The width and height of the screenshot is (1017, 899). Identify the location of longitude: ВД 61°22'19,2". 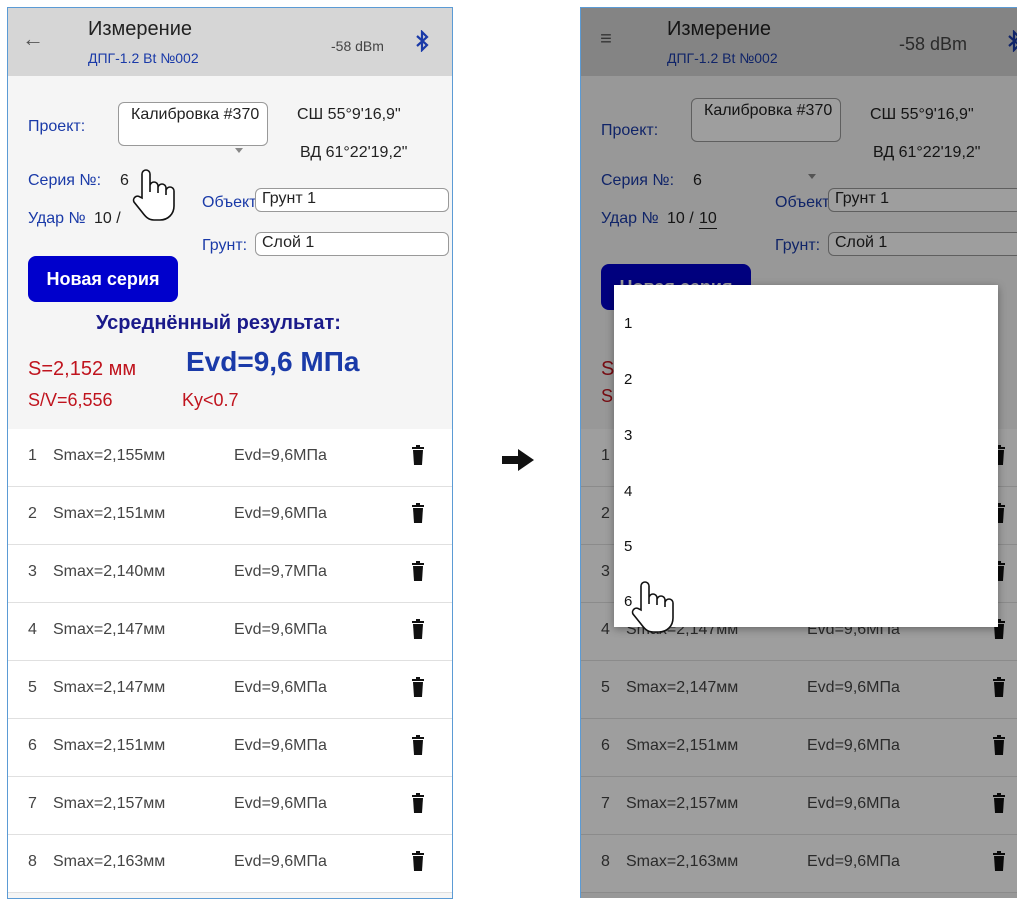
(354, 152).